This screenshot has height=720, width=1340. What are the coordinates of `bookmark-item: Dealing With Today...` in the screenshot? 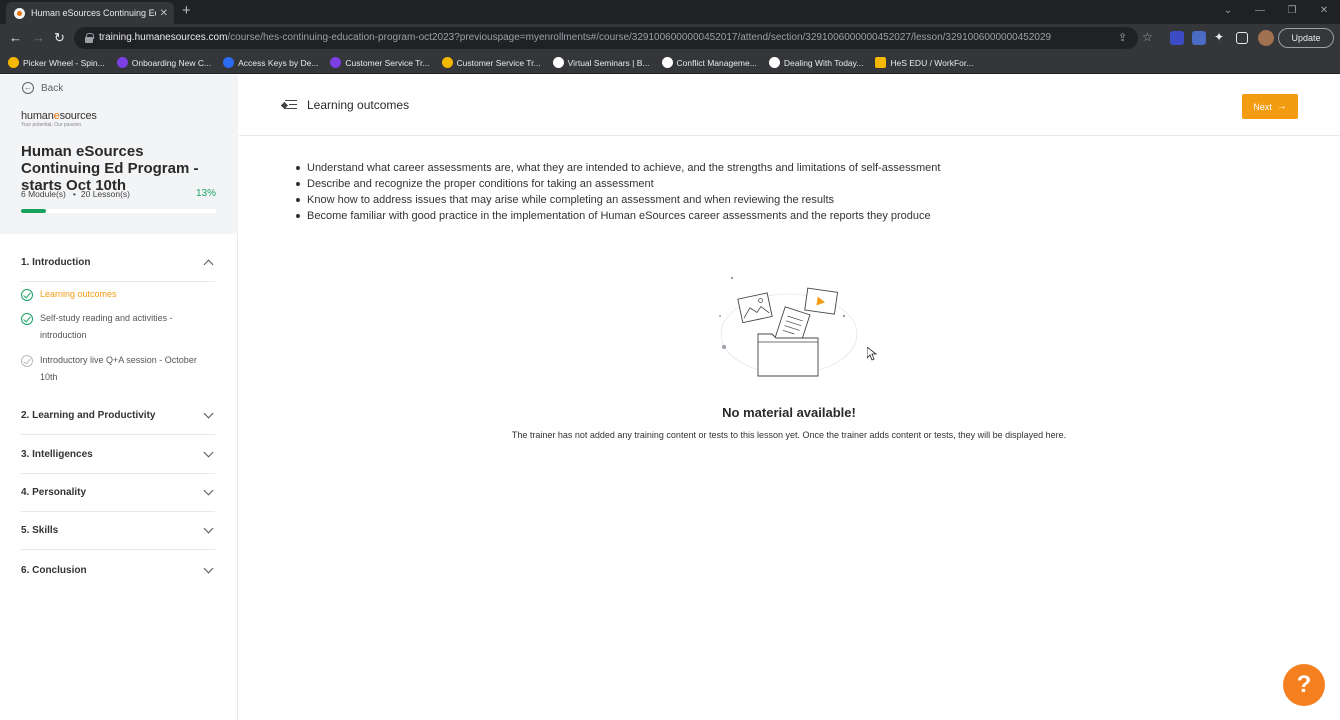 It's located at (815, 62).